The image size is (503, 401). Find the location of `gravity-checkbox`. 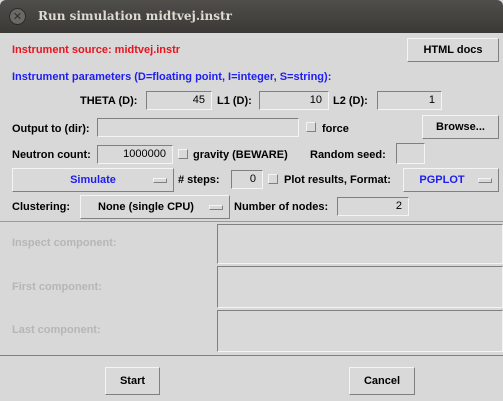

gravity-checkbox is located at coordinates (183, 154).